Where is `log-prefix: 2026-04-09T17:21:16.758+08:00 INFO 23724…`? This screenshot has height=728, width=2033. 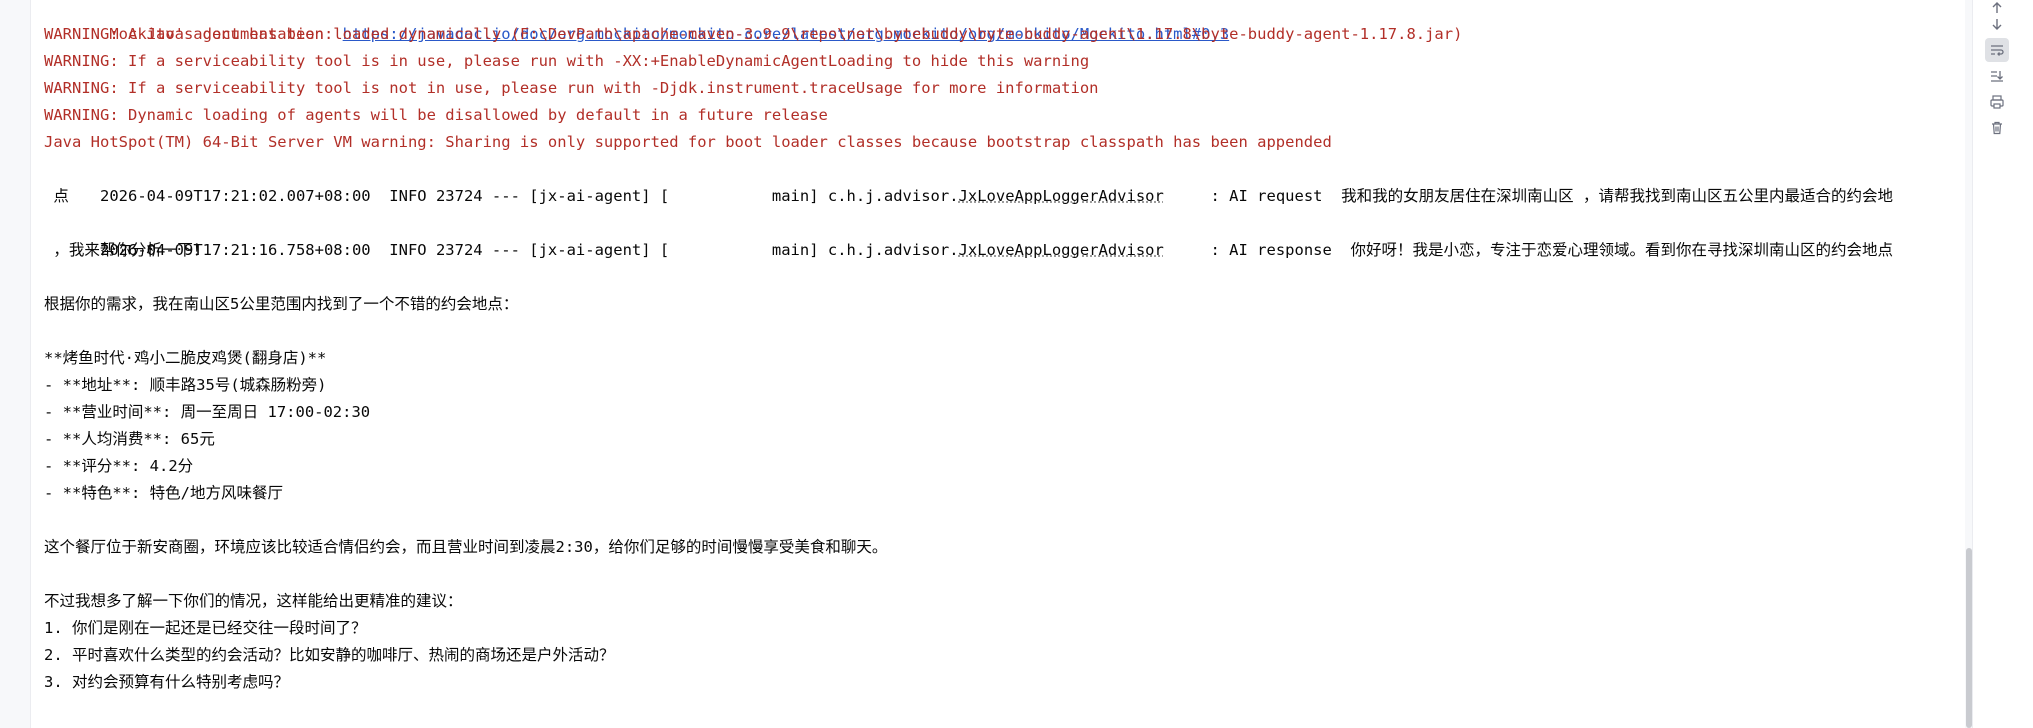 log-prefix: 2026-04-09T17:21:16.758+08:00 INFO 23724… is located at coordinates (529, 250).